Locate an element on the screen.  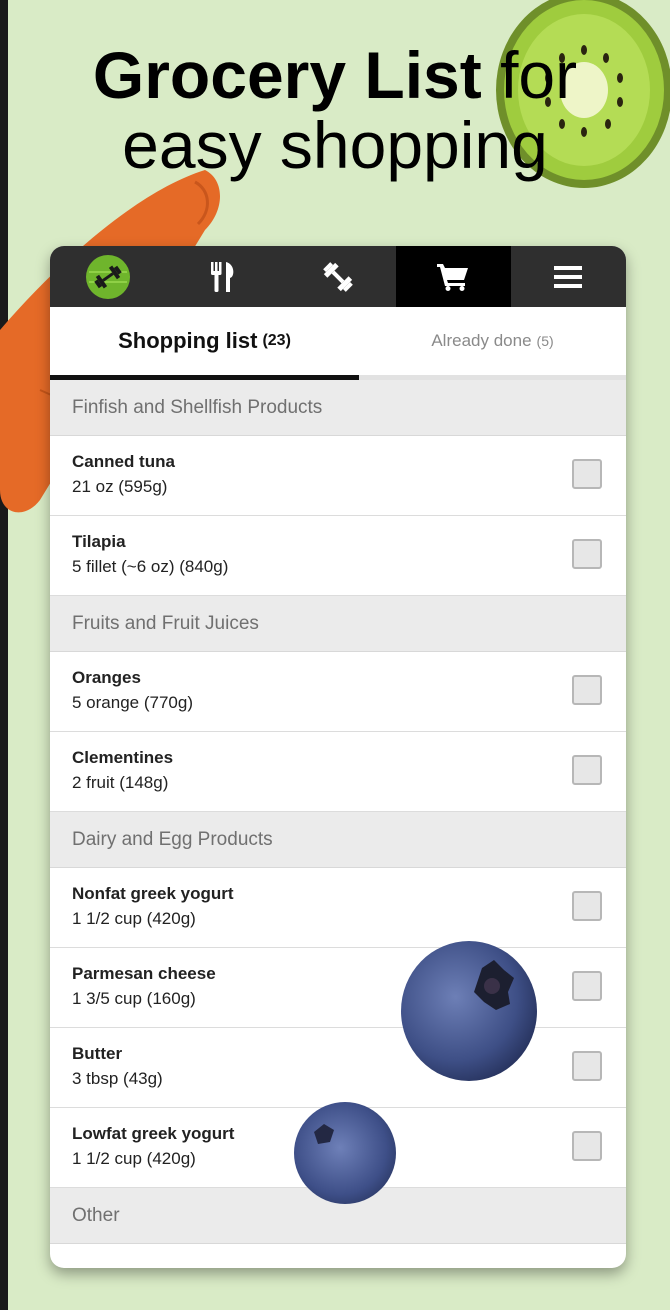
item-name: Clementines is located at coordinates (123, 757).